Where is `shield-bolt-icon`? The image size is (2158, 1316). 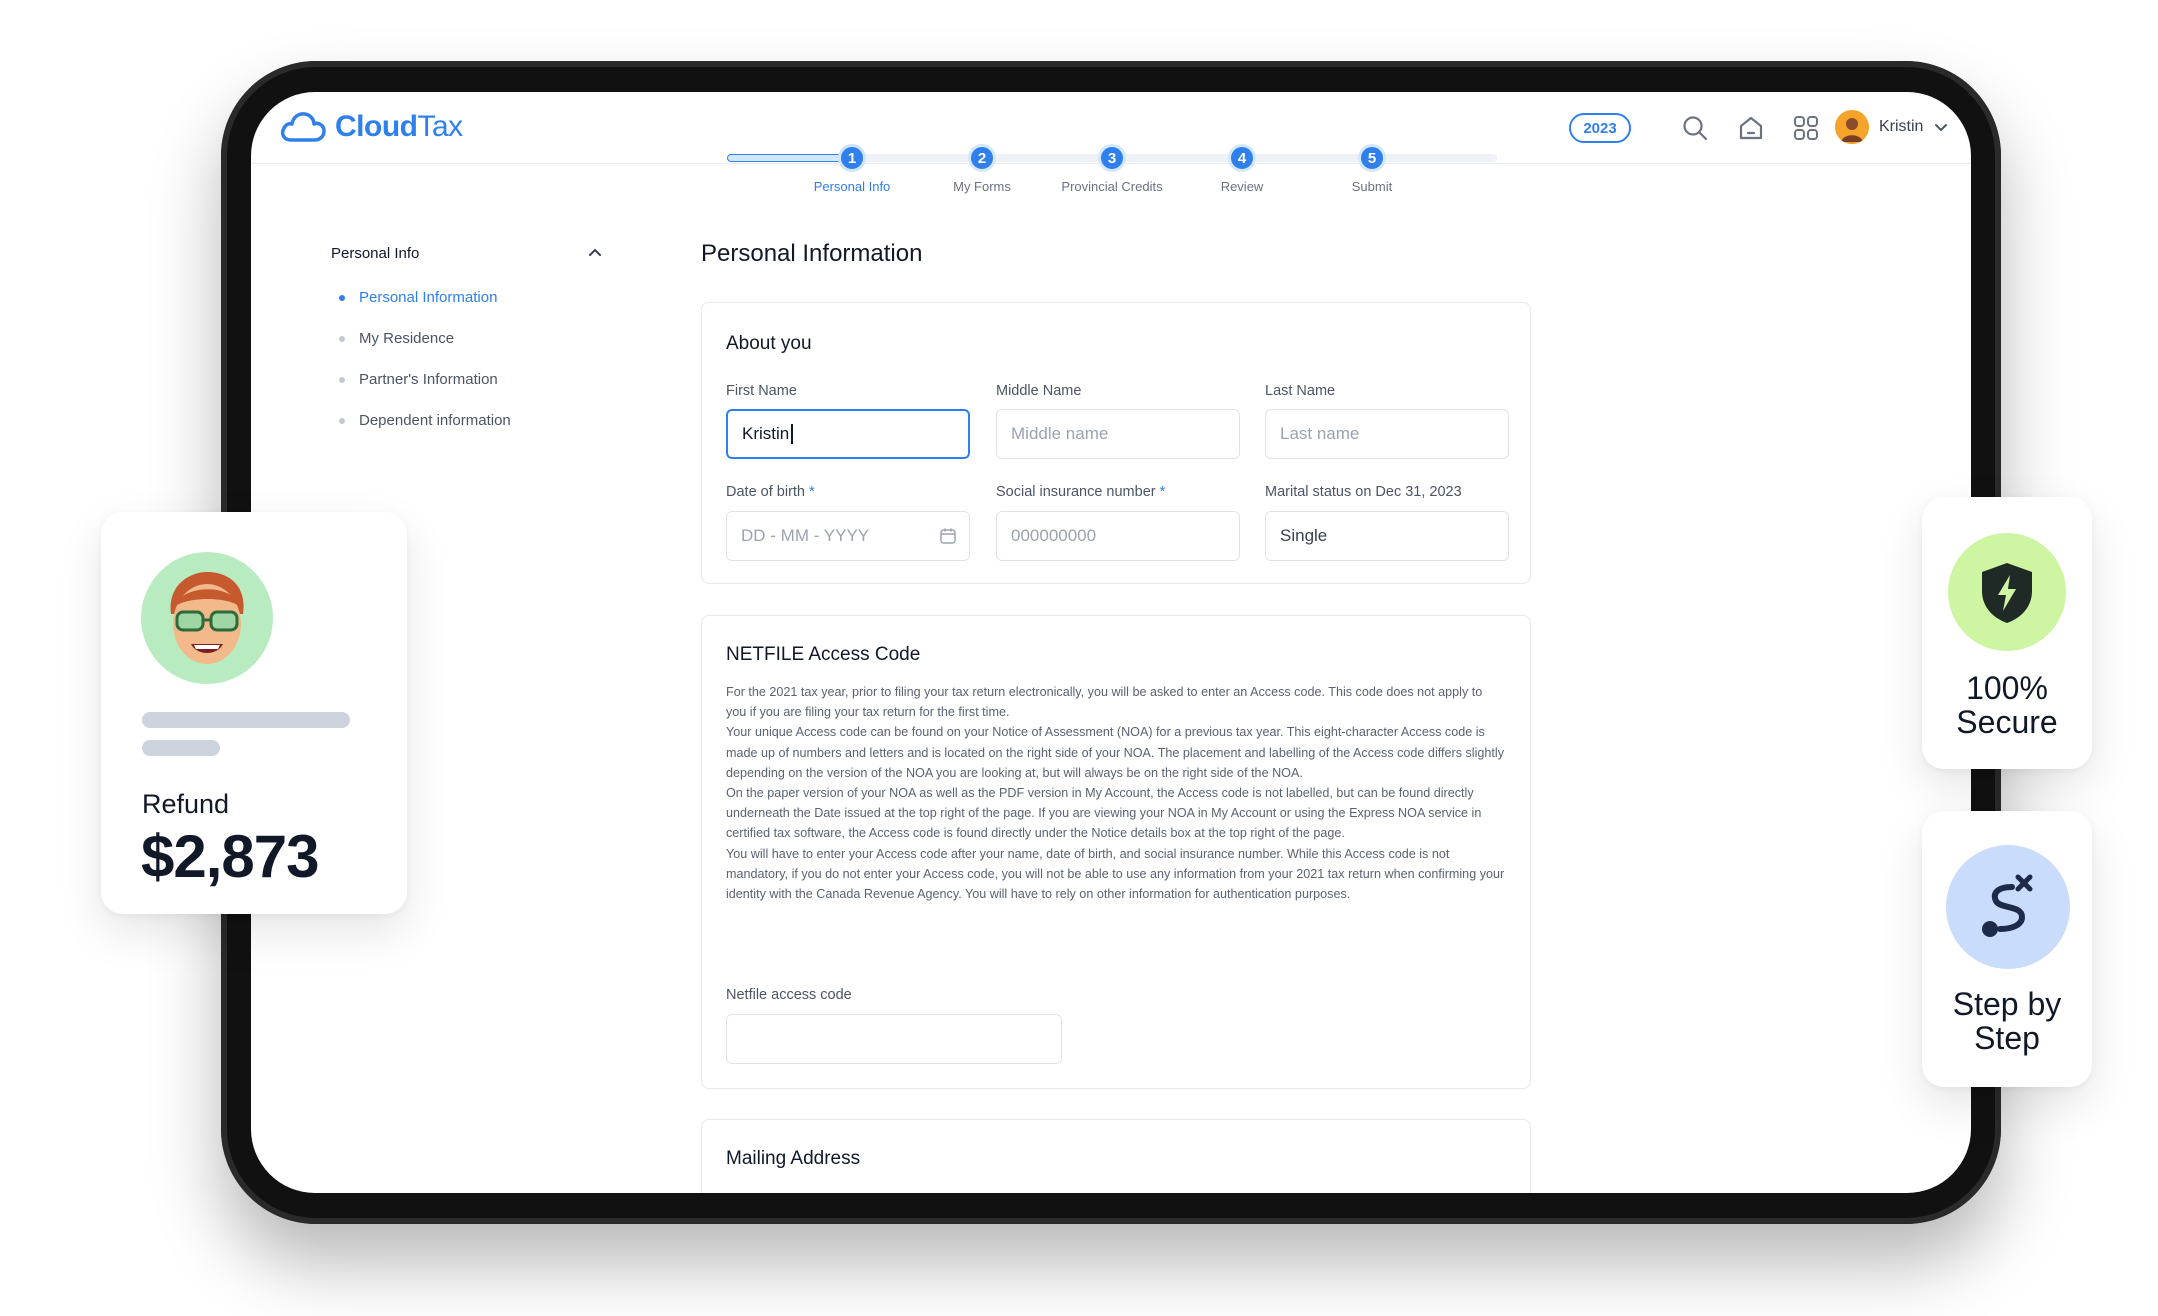
shield-bolt-icon is located at coordinates (2007, 592).